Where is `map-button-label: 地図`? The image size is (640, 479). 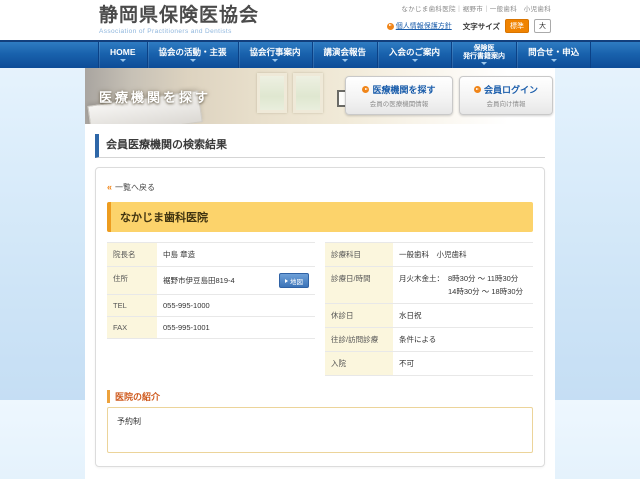 map-button-label: 地図 is located at coordinates (296, 282).